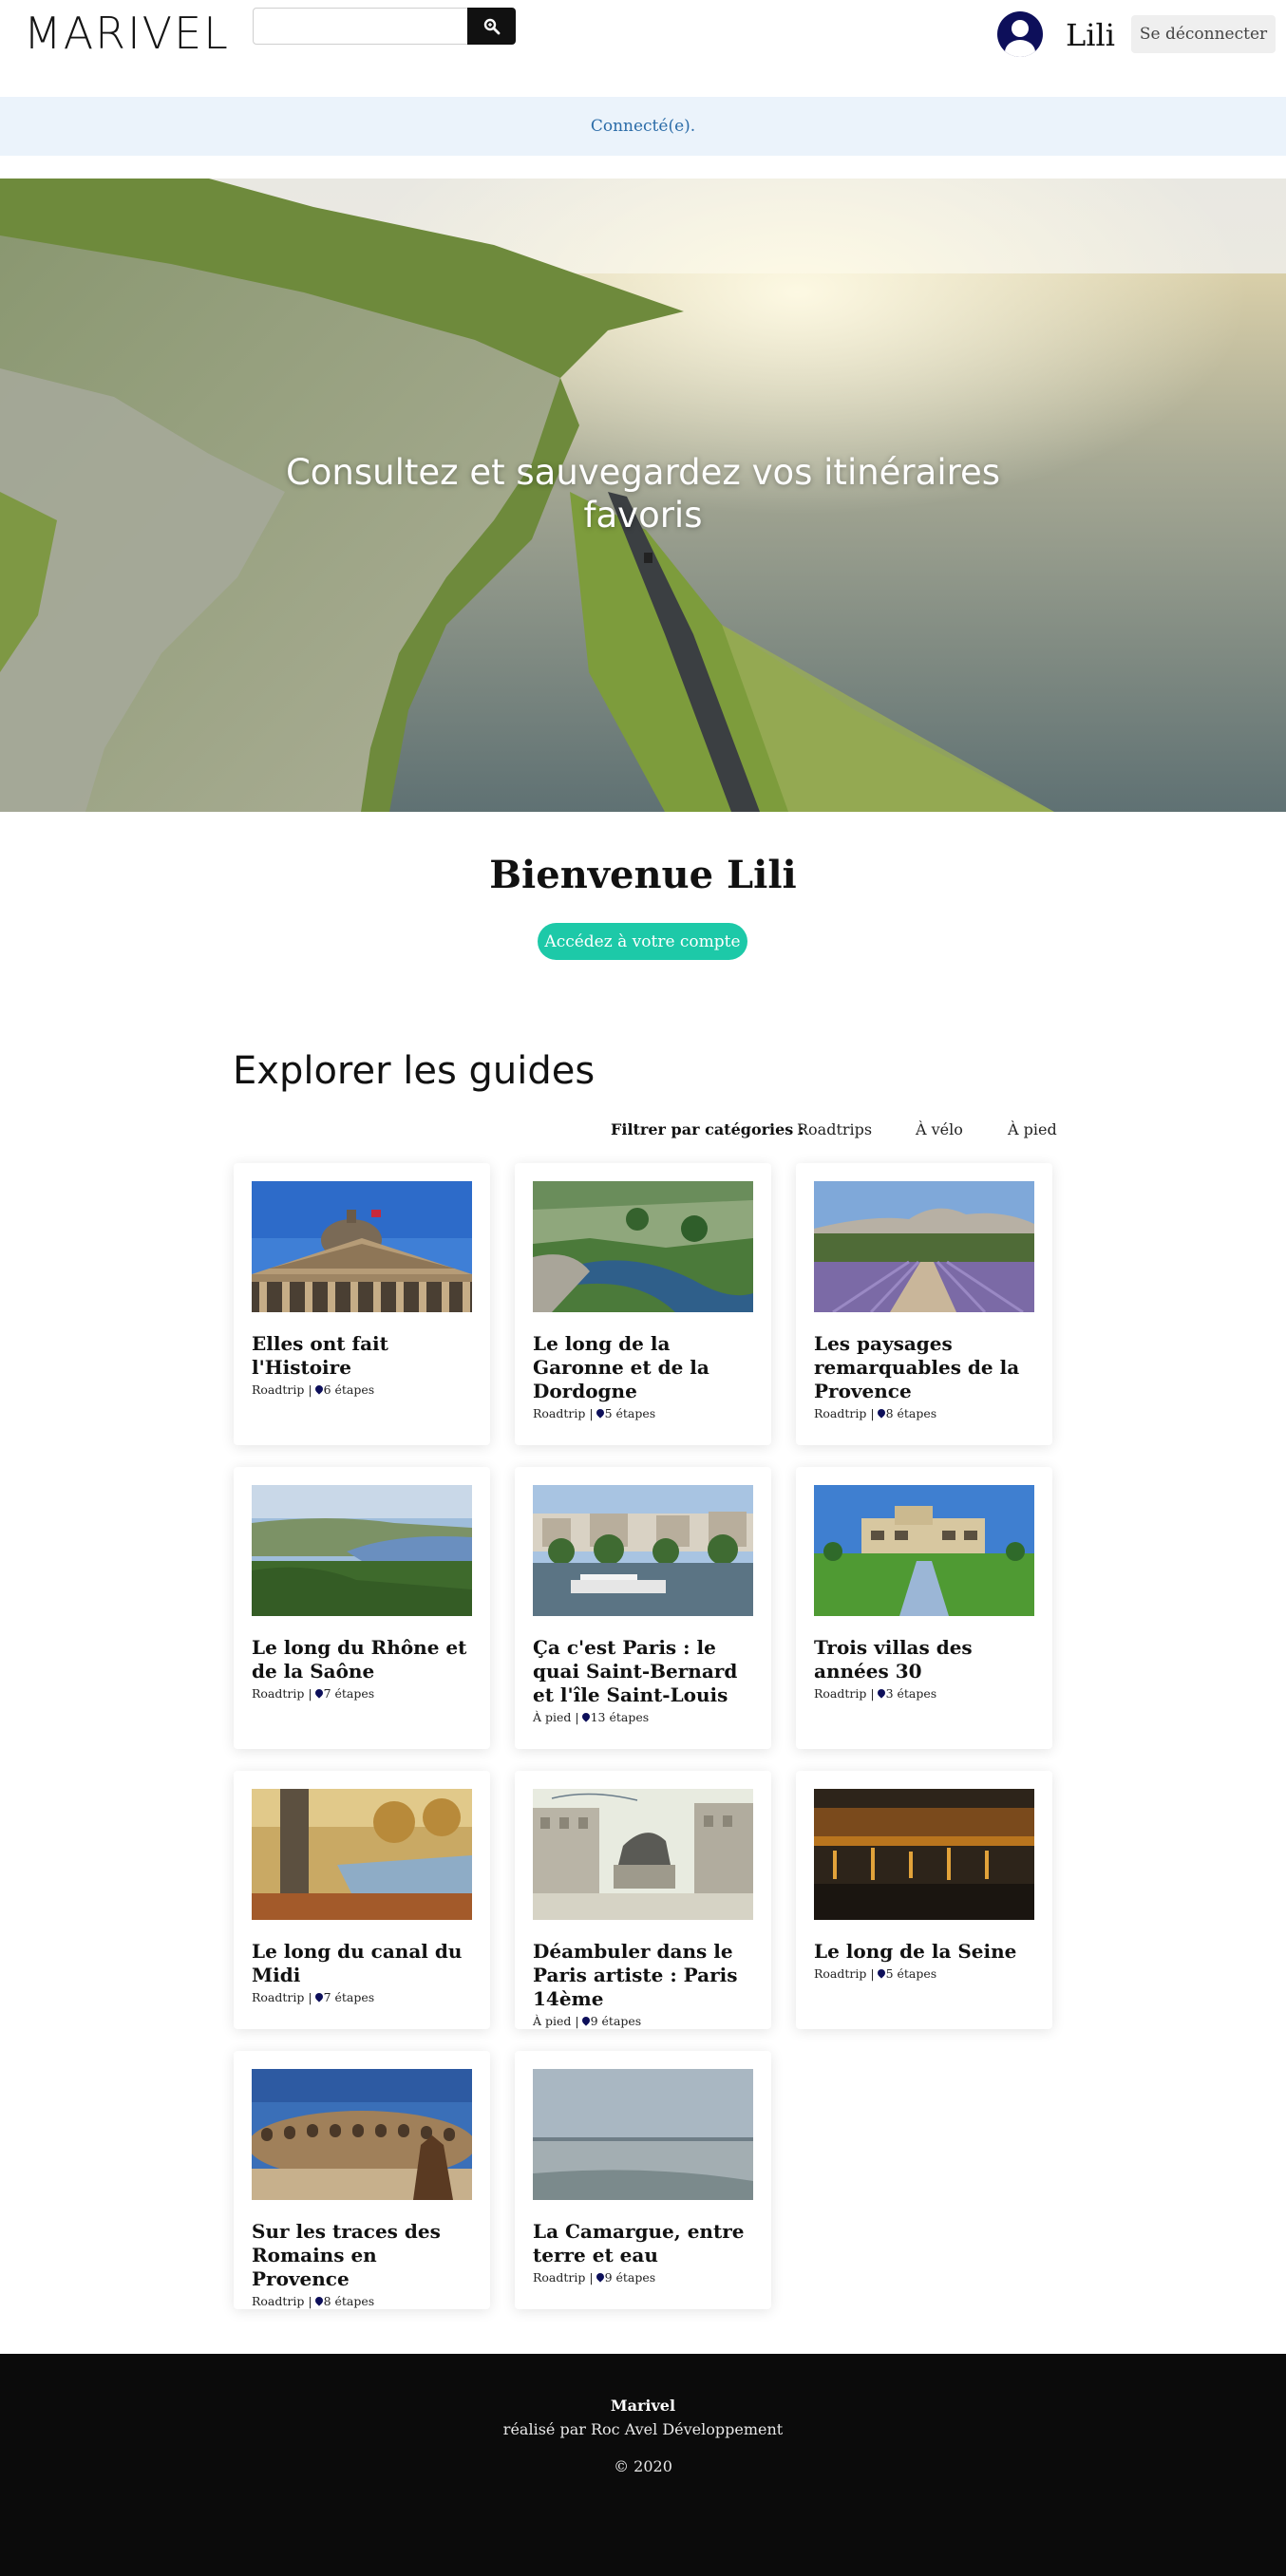  What do you see at coordinates (362, 2134) in the screenshot?
I see `guide-image-nimes-arenes` at bounding box center [362, 2134].